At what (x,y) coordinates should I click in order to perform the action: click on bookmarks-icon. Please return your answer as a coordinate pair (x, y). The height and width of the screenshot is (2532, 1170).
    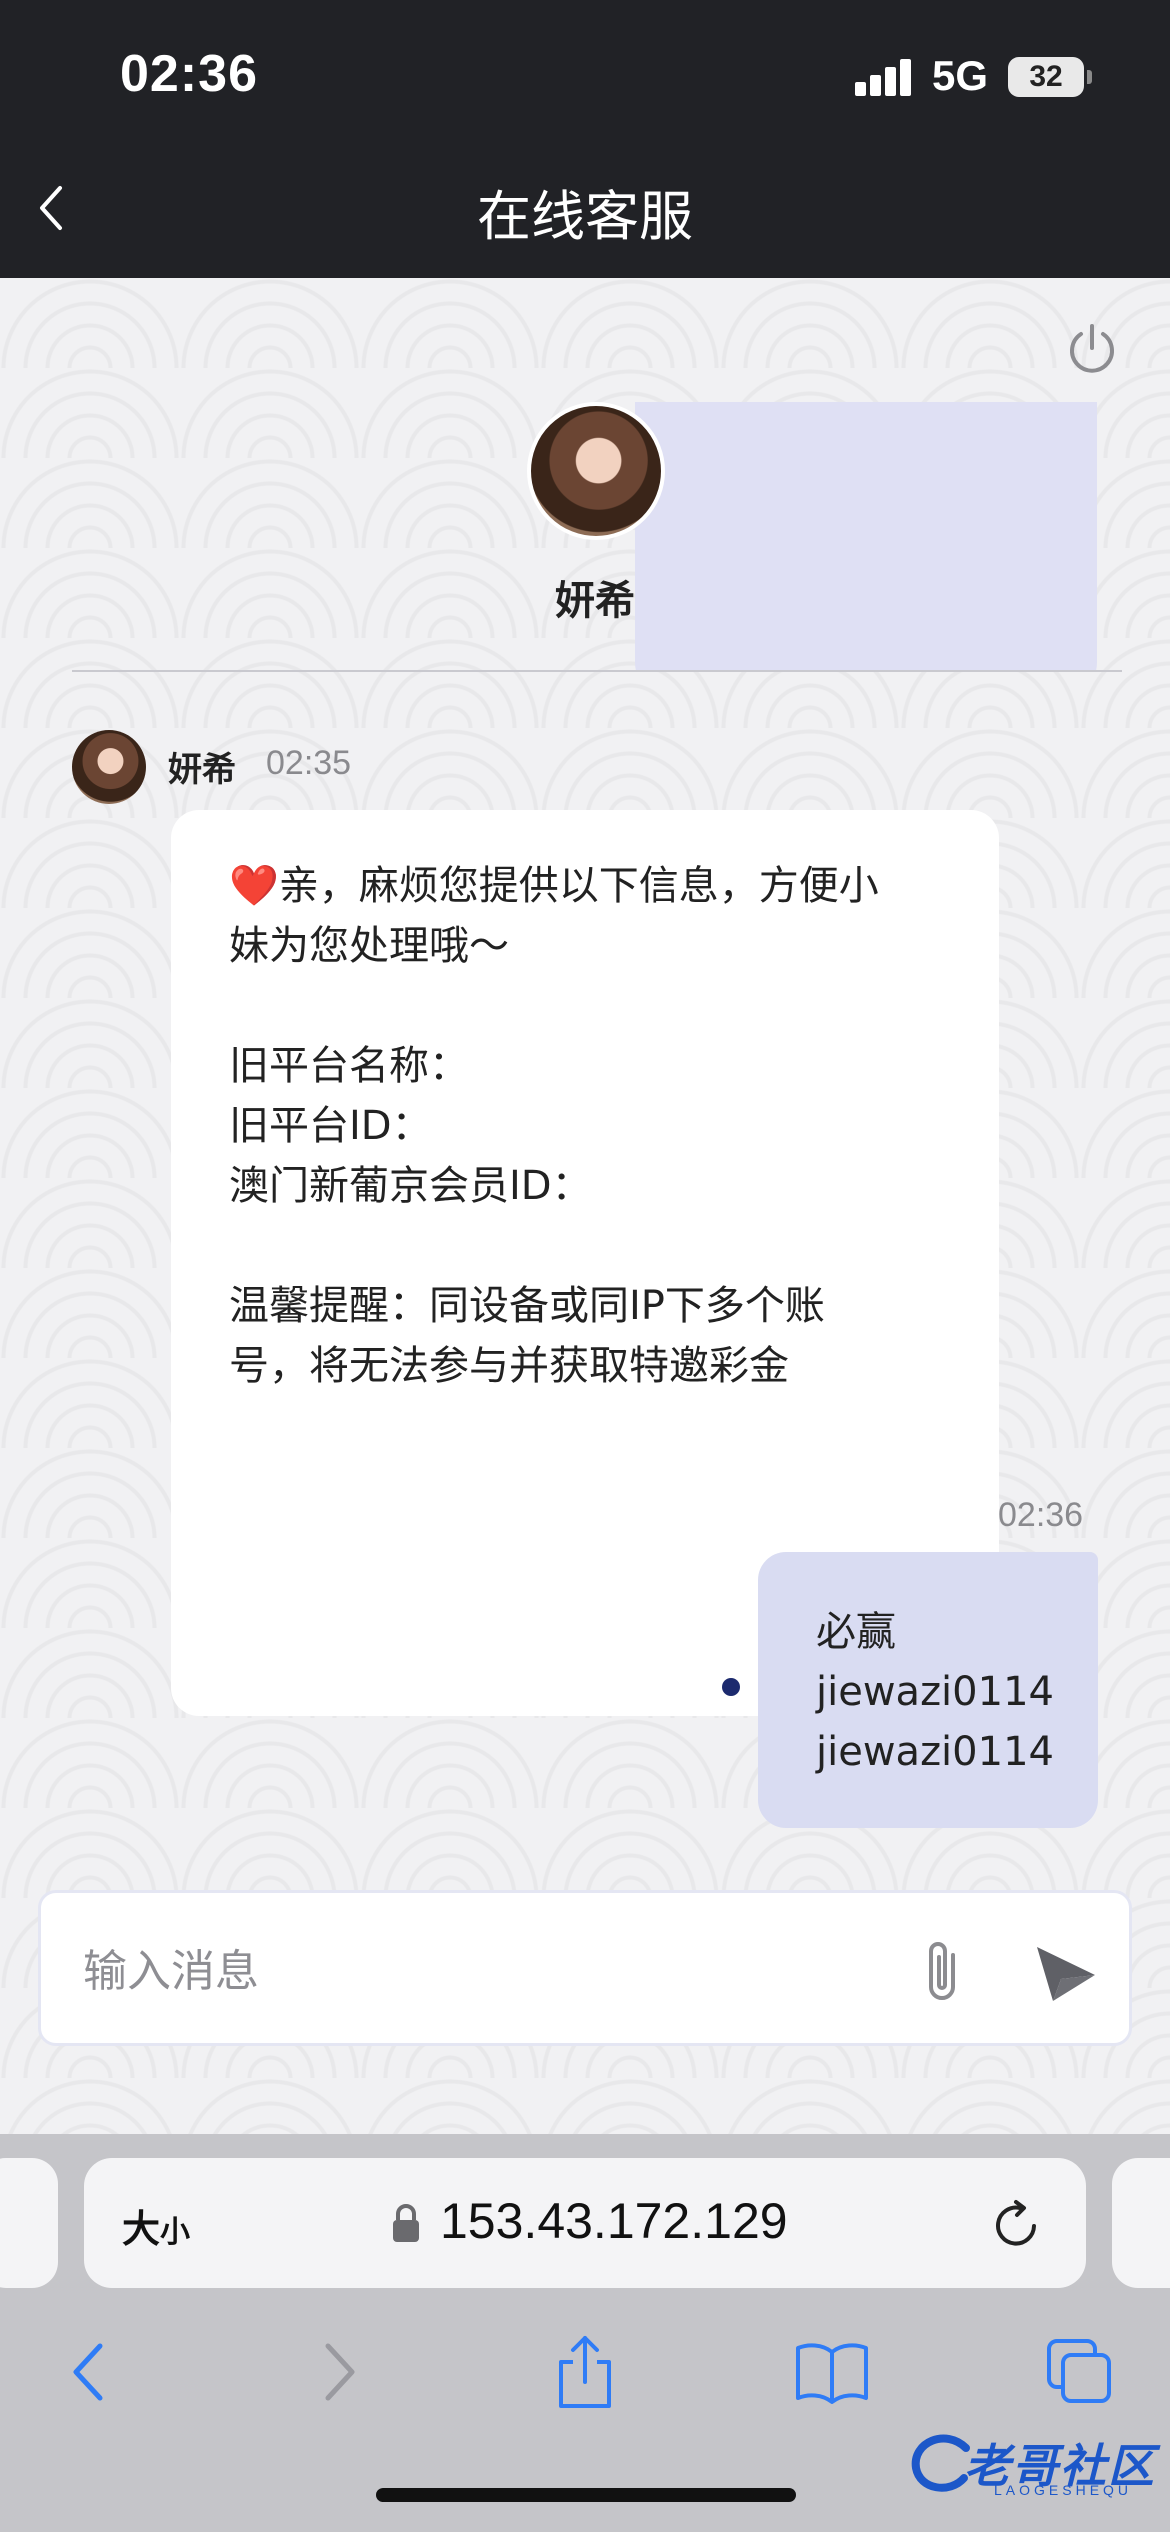
    Looking at the image, I should click on (832, 2373).